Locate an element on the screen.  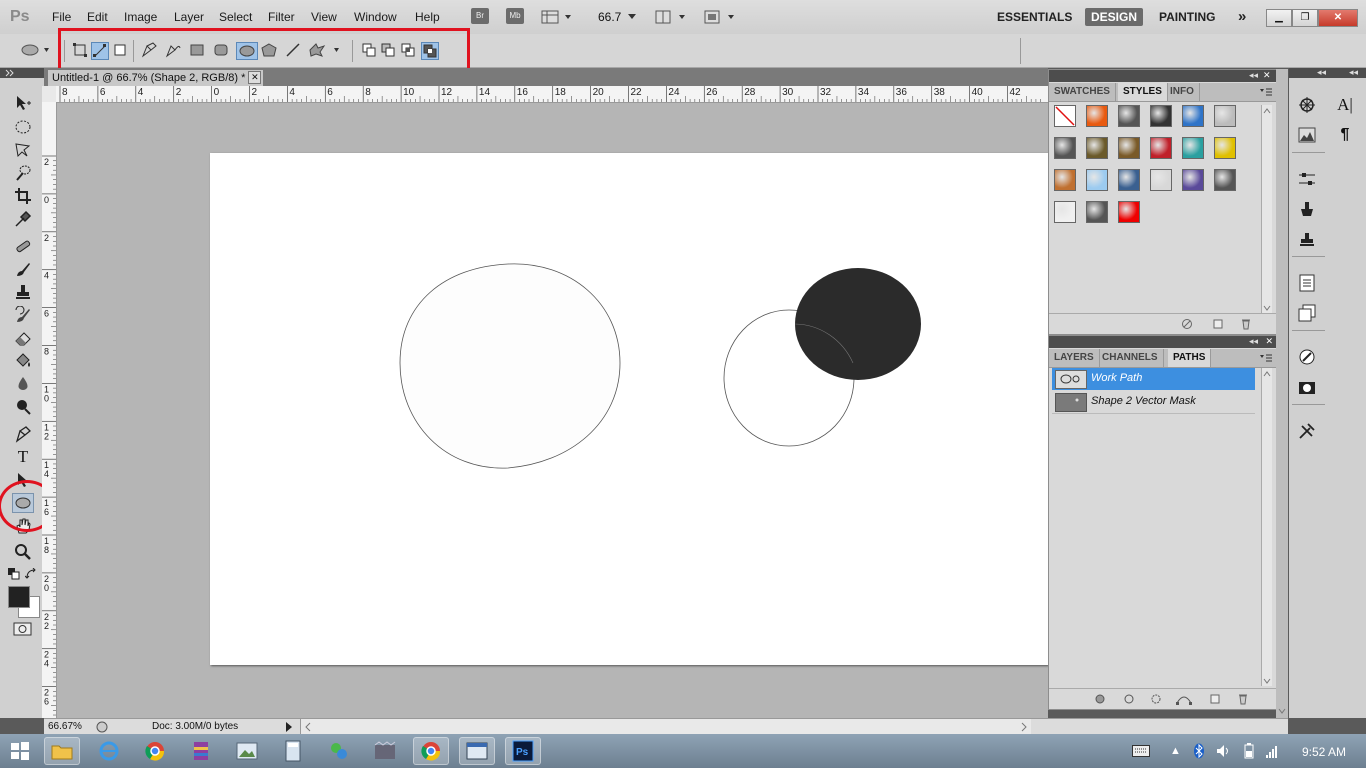
path-row-vector-mask: Shape 2 Vector Mask is located at coordinates (1153, 402).